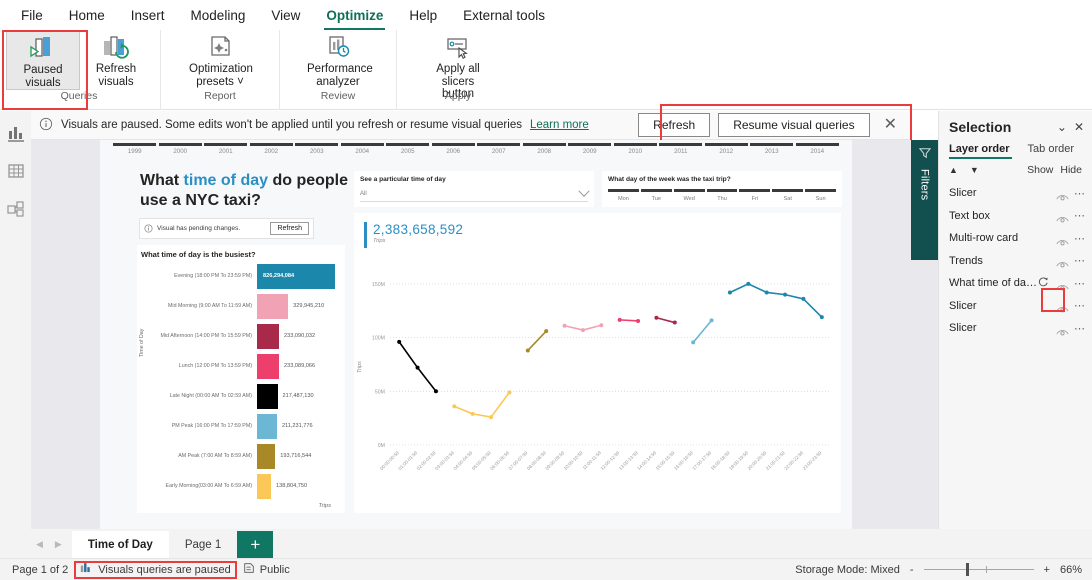  Describe the element at coordinates (953, 170) in the screenshot. I see `arrow-up-icon: ▲` at that location.